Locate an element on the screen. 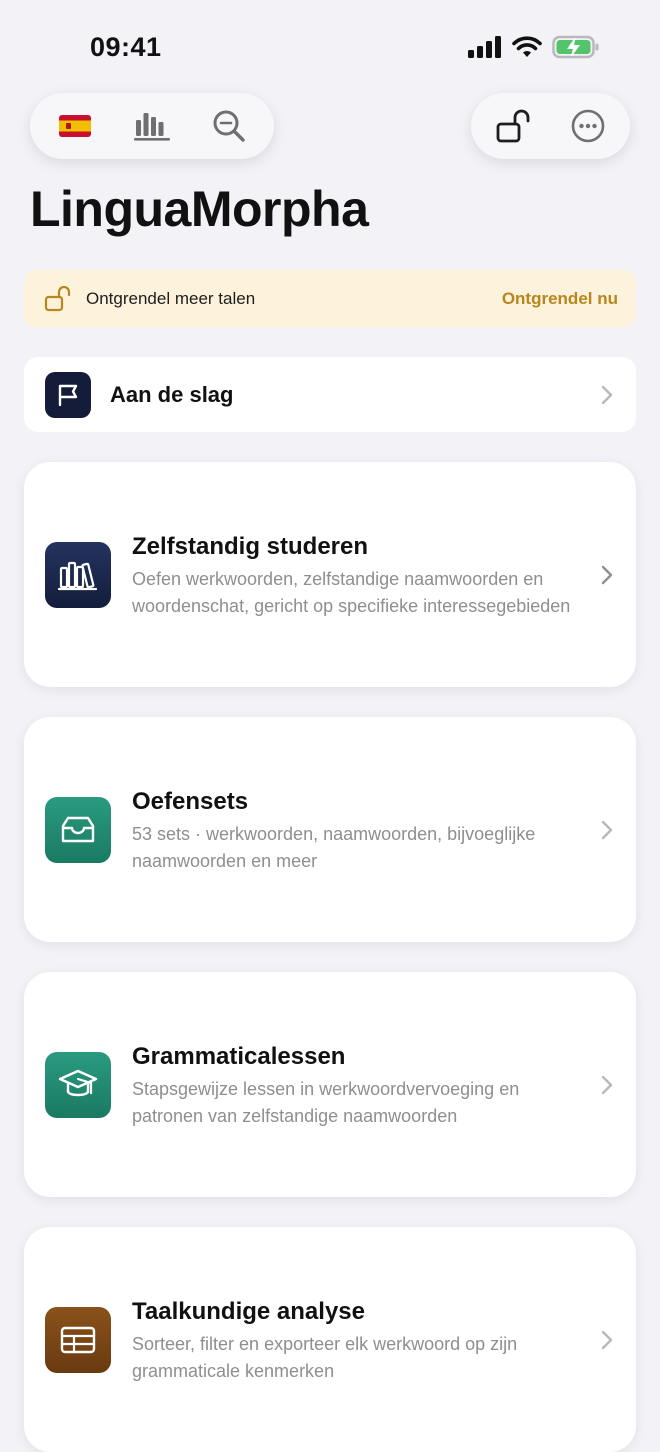 Image resolution: width=660 pixels, height=1452 pixels. card-title: Grammaticalessen is located at coordinates (239, 1056).